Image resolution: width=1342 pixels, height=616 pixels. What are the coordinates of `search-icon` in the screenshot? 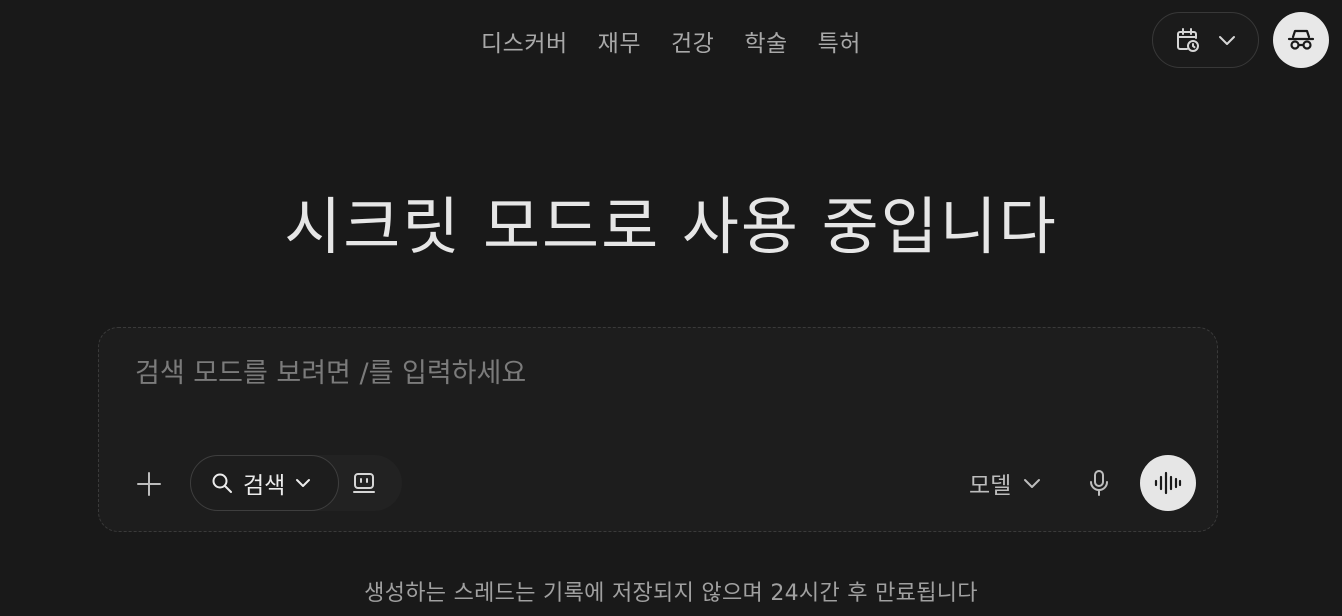 It's located at (222, 483).